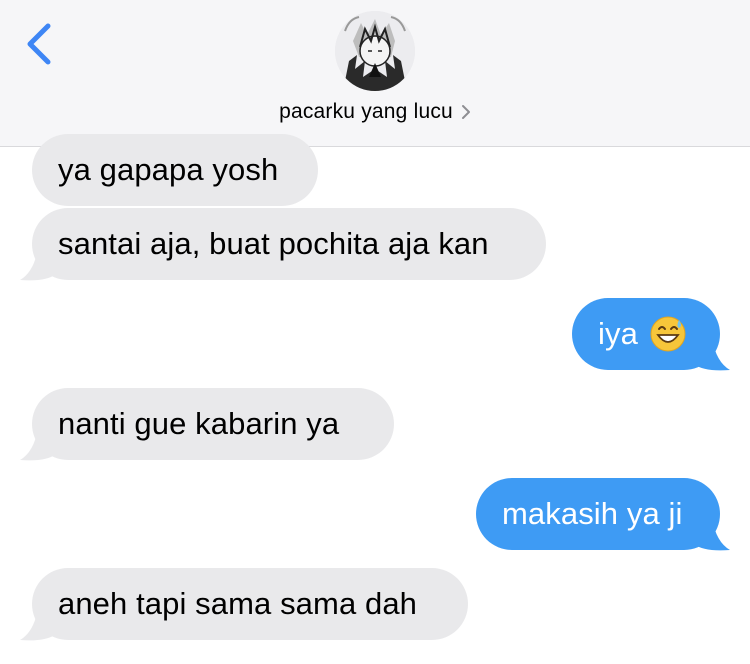 The height and width of the screenshot is (664, 750). What do you see at coordinates (273, 243) in the screenshot?
I see `message-text: santai aja, buat pochita aja kan` at bounding box center [273, 243].